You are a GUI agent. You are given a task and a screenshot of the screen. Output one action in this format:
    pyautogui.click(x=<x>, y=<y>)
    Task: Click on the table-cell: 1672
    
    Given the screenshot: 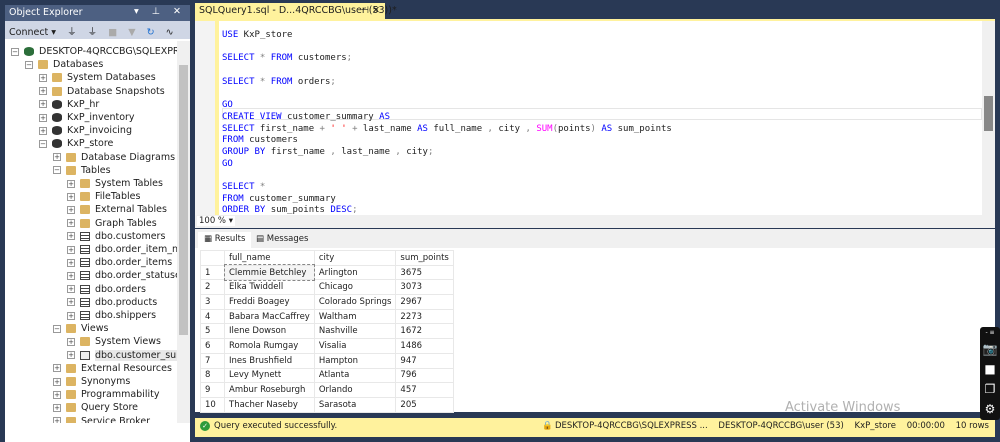 What is the action you would take?
    pyautogui.click(x=424, y=331)
    